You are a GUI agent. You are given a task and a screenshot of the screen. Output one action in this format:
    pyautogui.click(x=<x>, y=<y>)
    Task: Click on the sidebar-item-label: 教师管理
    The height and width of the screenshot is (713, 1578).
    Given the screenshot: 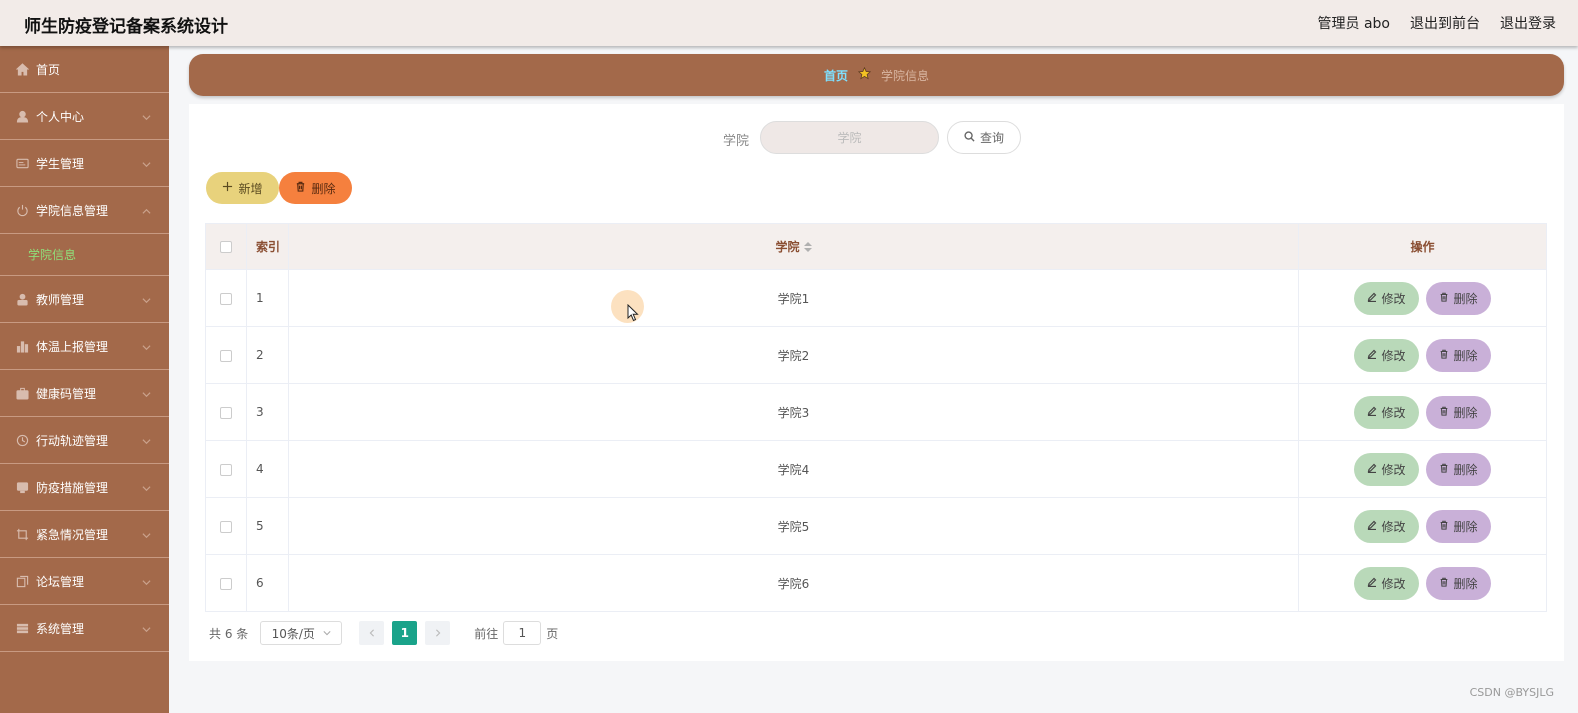 What is the action you would take?
    pyautogui.click(x=60, y=299)
    